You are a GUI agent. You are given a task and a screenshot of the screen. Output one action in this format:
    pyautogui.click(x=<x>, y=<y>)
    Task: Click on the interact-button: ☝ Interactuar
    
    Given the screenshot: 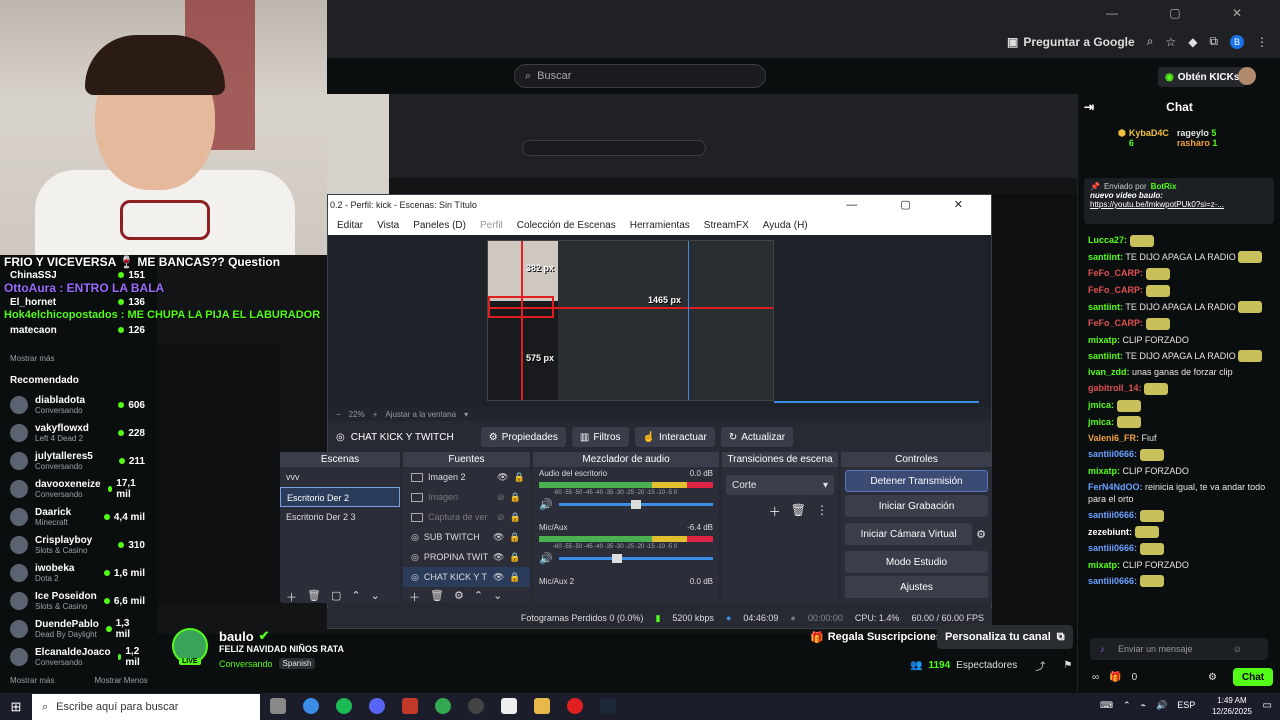 What is the action you would take?
    pyautogui.click(x=674, y=437)
    